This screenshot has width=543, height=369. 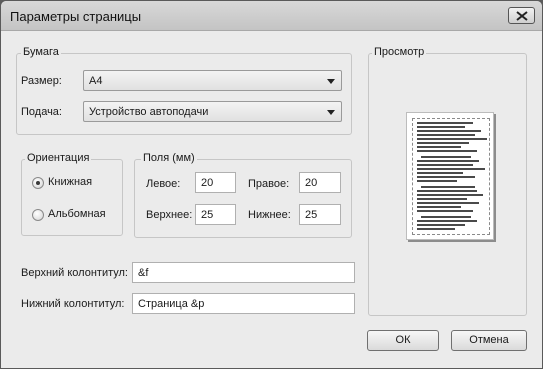 I want to click on portrait-radio, so click(x=38, y=183).